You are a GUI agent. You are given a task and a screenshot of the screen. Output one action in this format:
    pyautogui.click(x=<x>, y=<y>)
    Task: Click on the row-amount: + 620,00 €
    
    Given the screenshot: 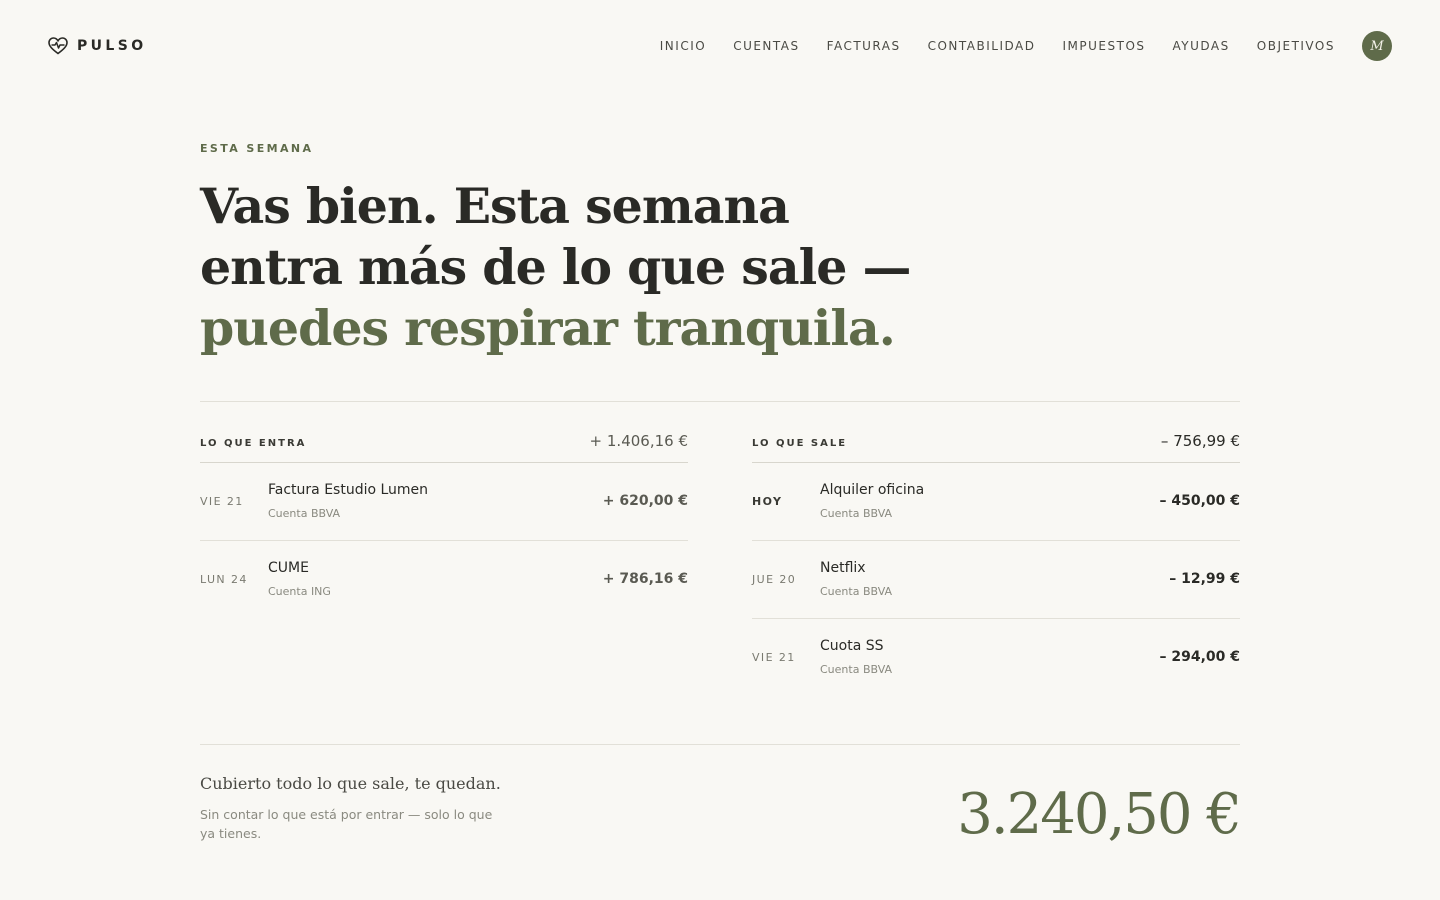 What is the action you would take?
    pyautogui.click(x=645, y=501)
    